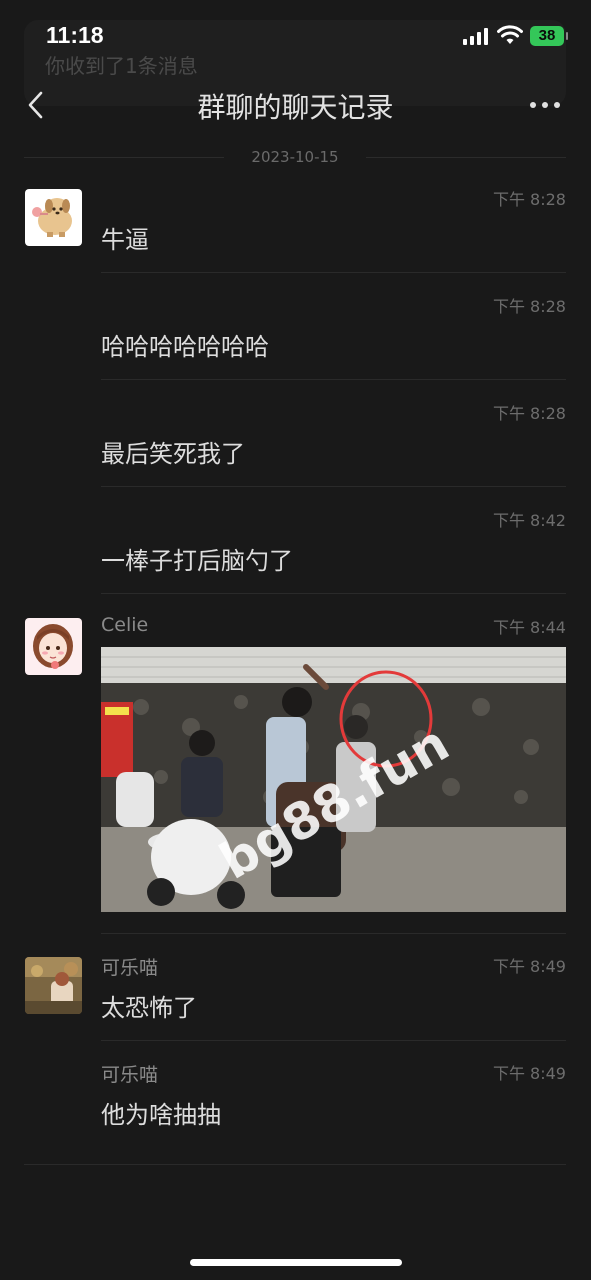  I want to click on more-dots-icon, so click(546, 104).